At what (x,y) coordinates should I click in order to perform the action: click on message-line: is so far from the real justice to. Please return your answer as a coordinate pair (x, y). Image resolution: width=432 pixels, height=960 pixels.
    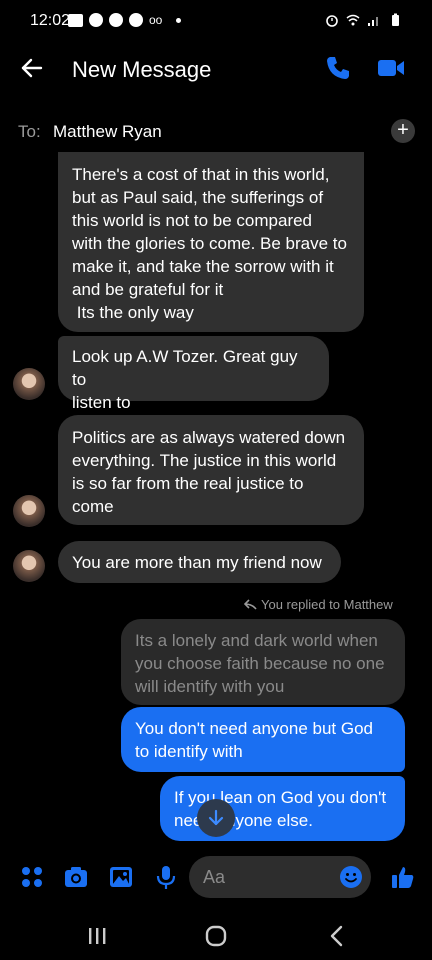
    Looking at the image, I should click on (188, 483).